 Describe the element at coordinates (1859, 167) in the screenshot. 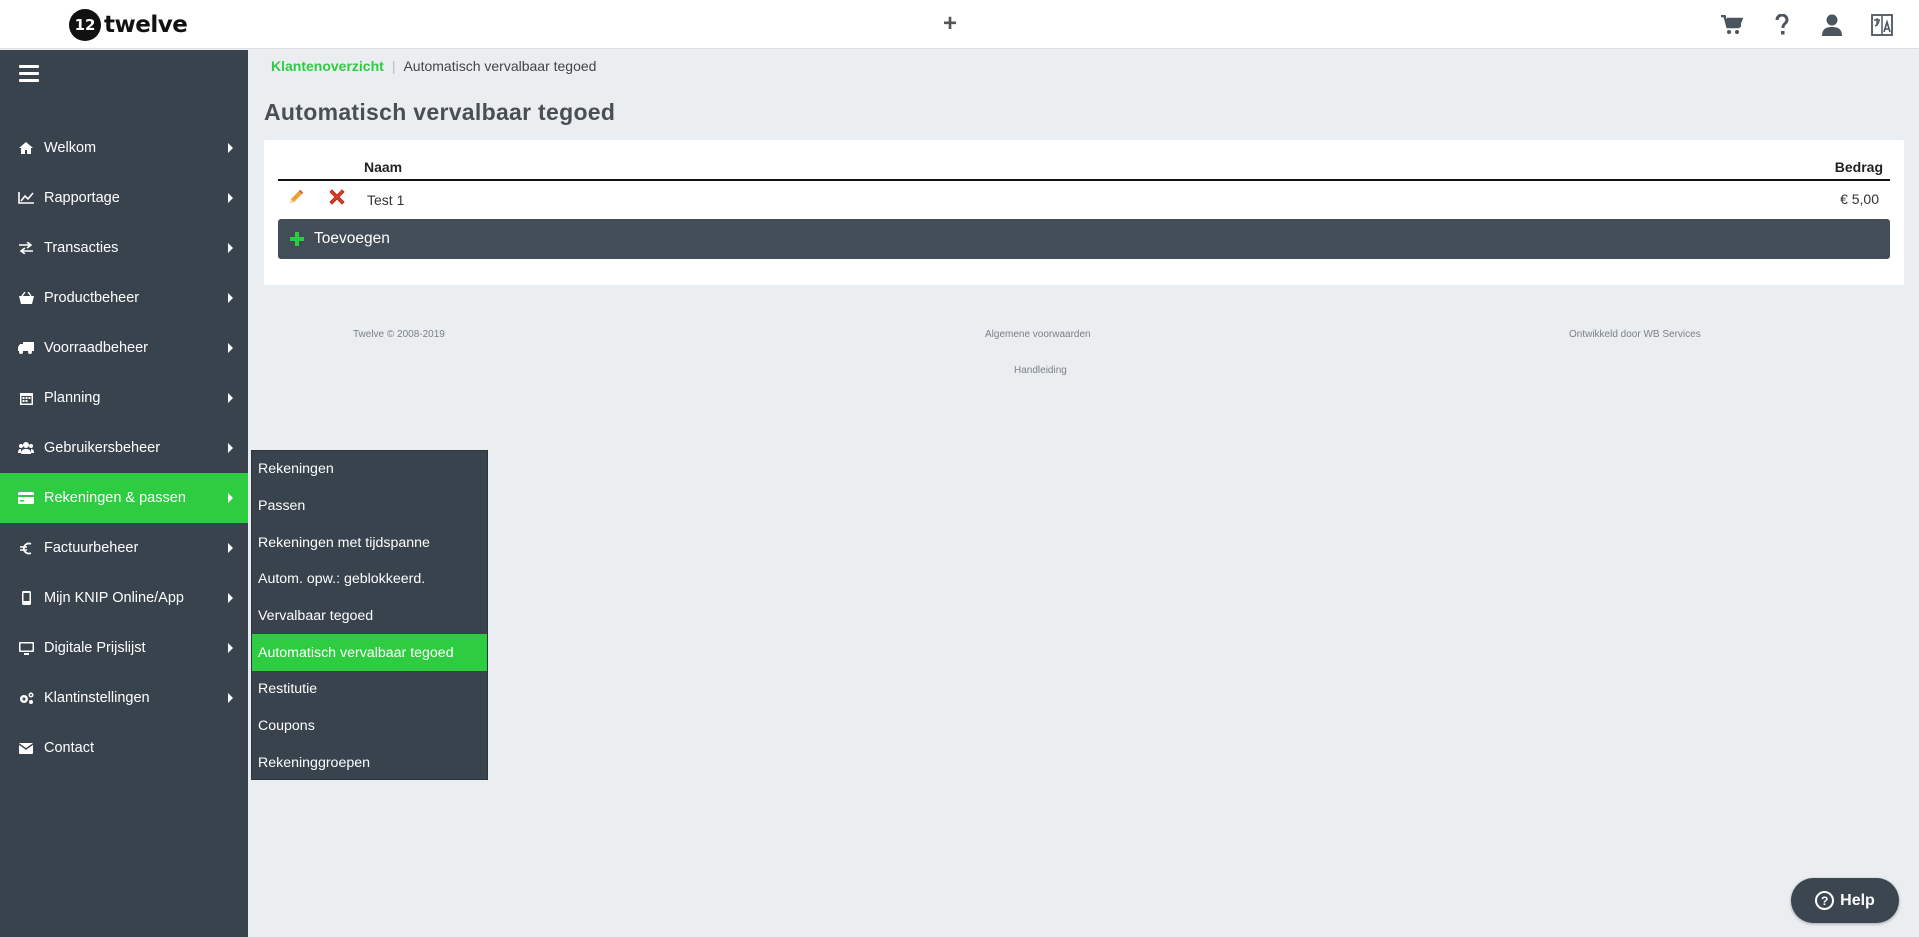

I see `column-header-amount: Bedrag` at that location.